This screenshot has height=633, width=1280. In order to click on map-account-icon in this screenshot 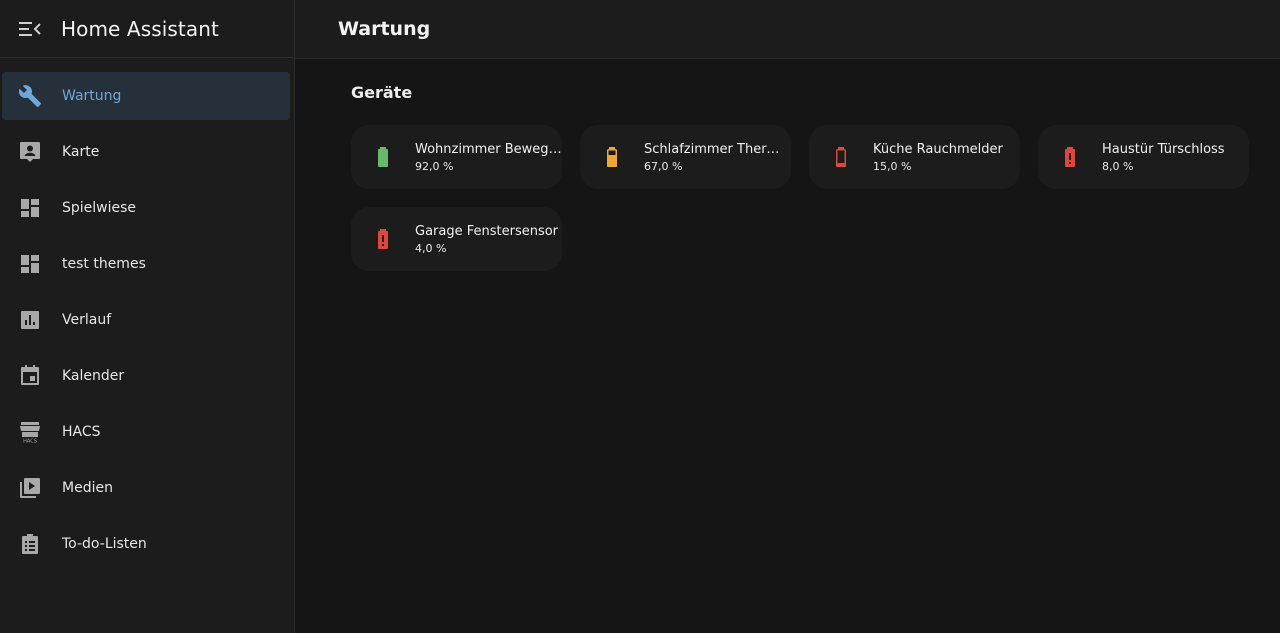, I will do `click(30, 152)`.